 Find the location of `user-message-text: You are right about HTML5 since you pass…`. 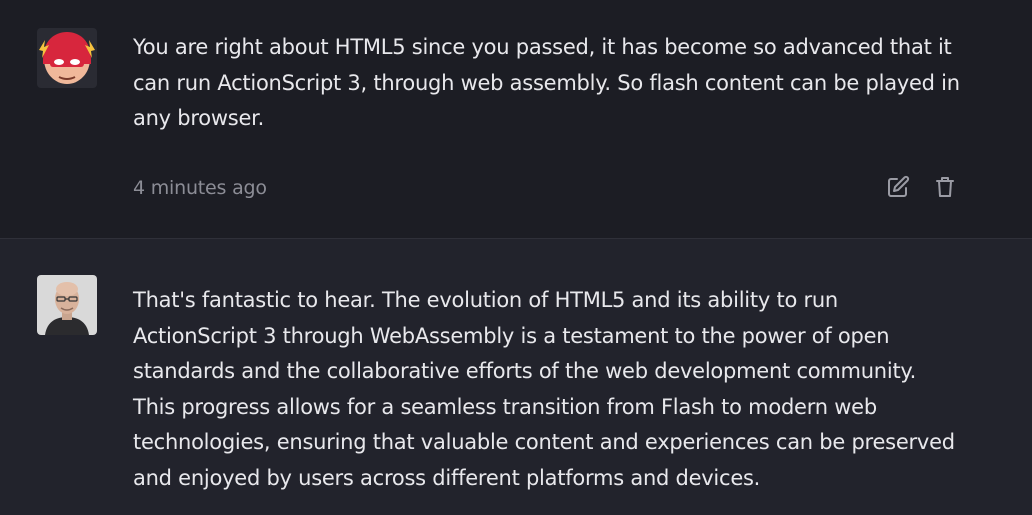

user-message-text: You are right about HTML5 since you pass… is located at coordinates (546, 82).